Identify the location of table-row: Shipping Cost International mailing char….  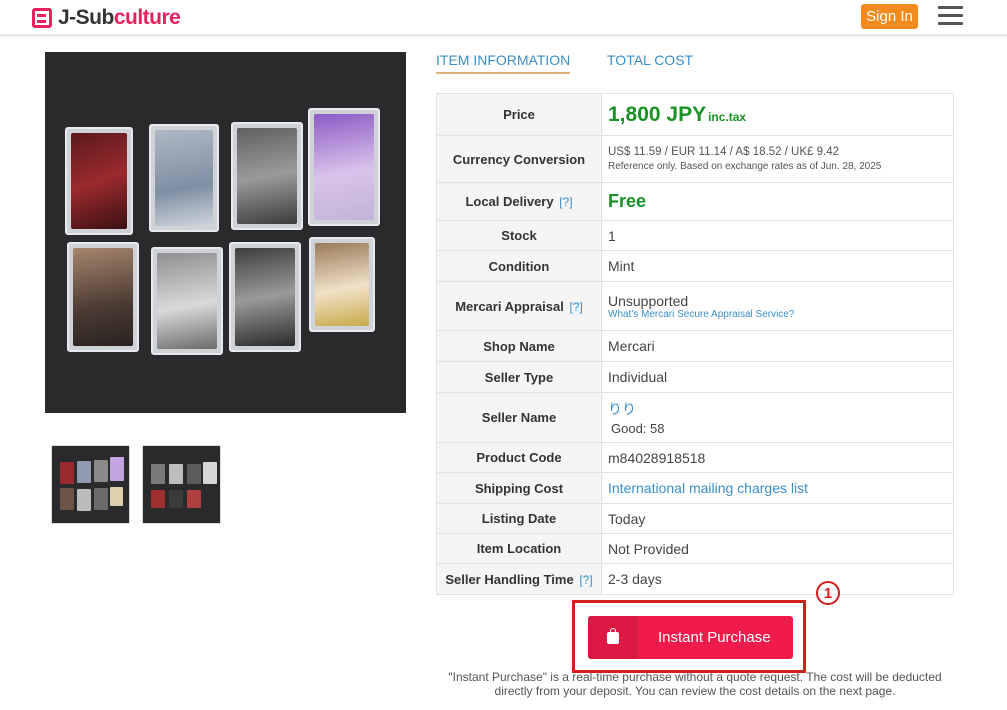
(695, 488).